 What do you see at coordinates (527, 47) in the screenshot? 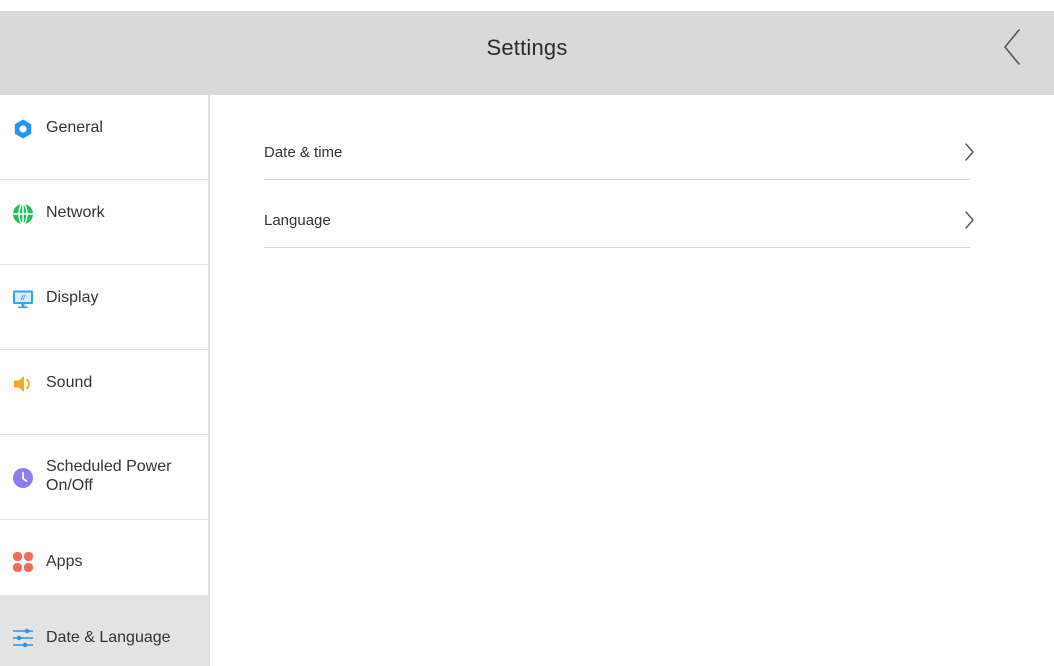
I see `page-title: Settings` at bounding box center [527, 47].